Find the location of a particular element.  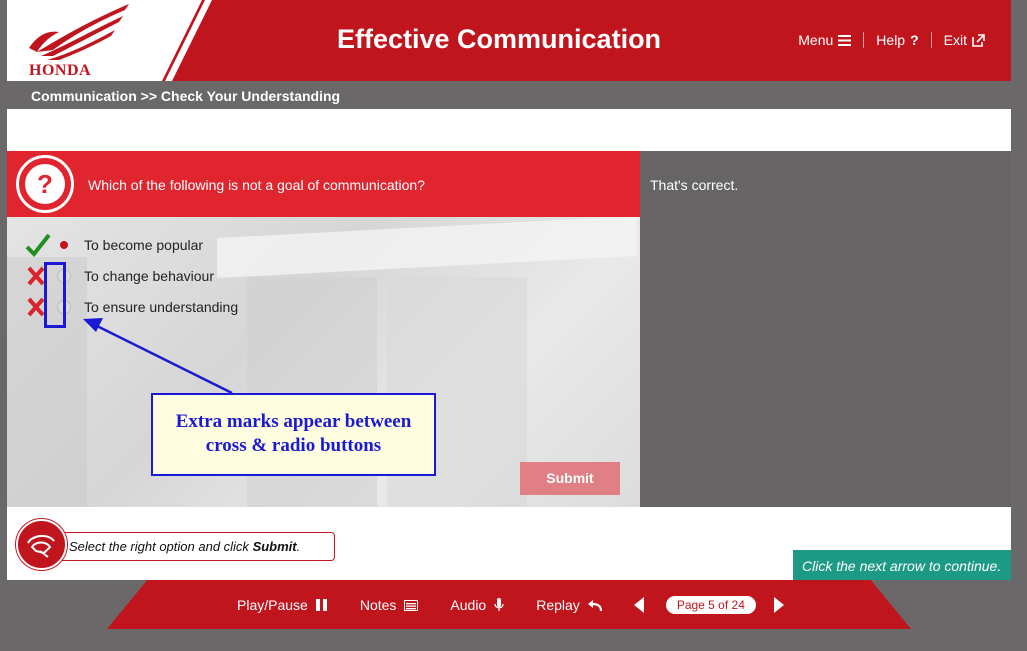

menu-button: Menu is located at coordinates (824, 40).